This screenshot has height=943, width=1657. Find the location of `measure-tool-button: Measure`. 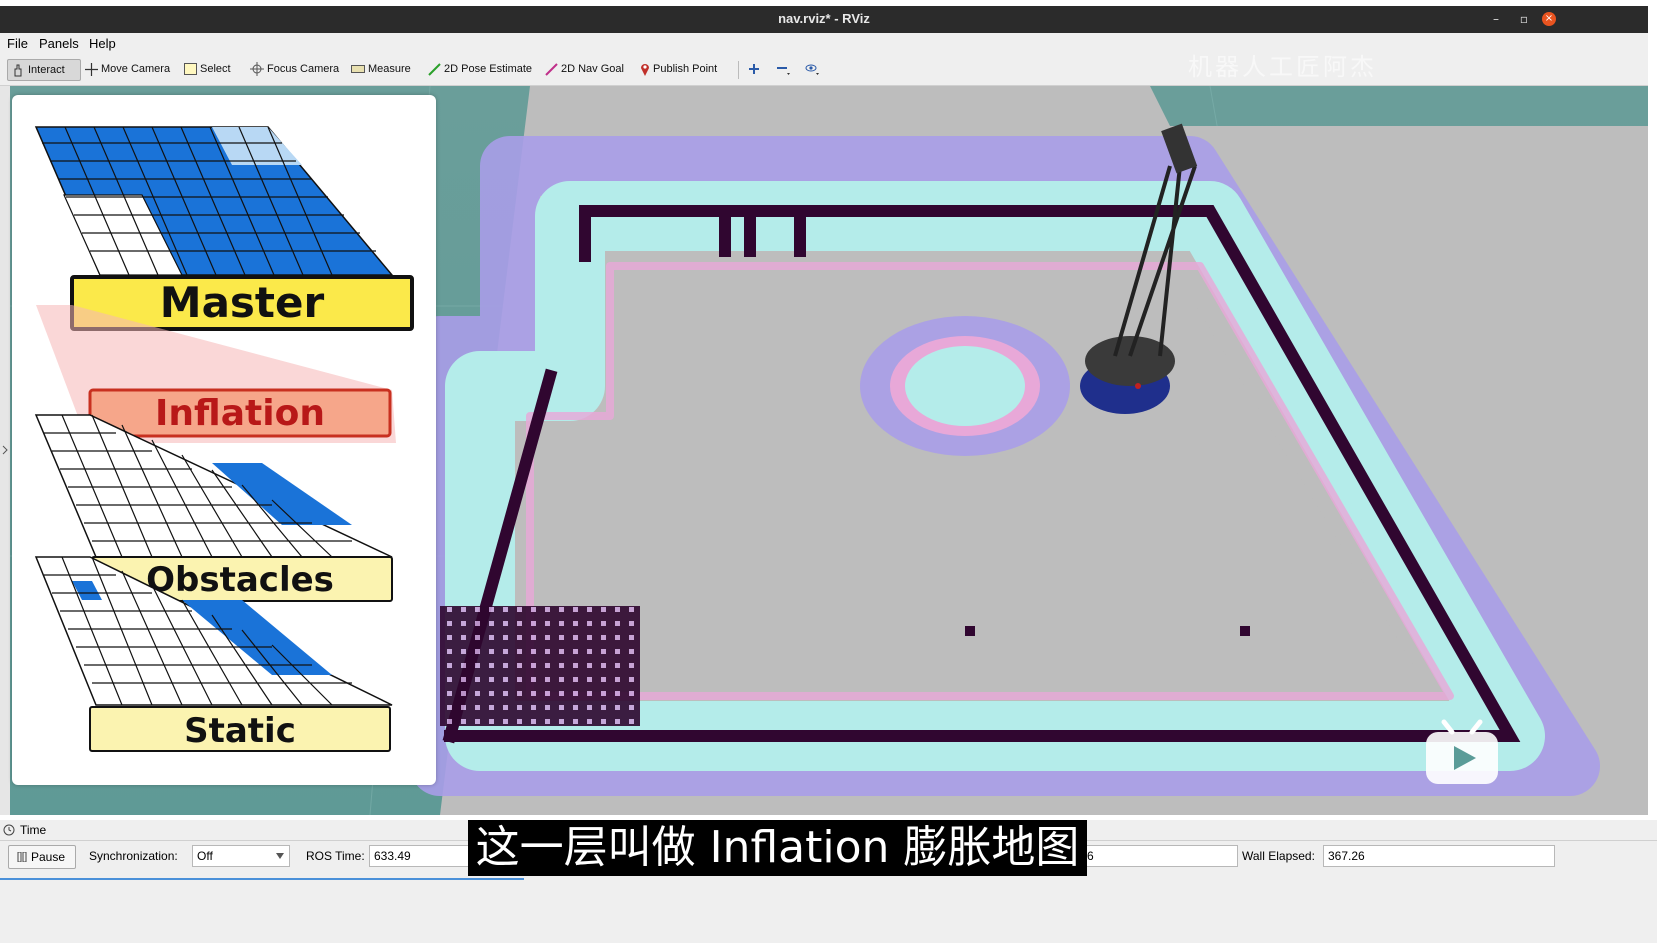

measure-tool-button: Measure is located at coordinates (381, 69).